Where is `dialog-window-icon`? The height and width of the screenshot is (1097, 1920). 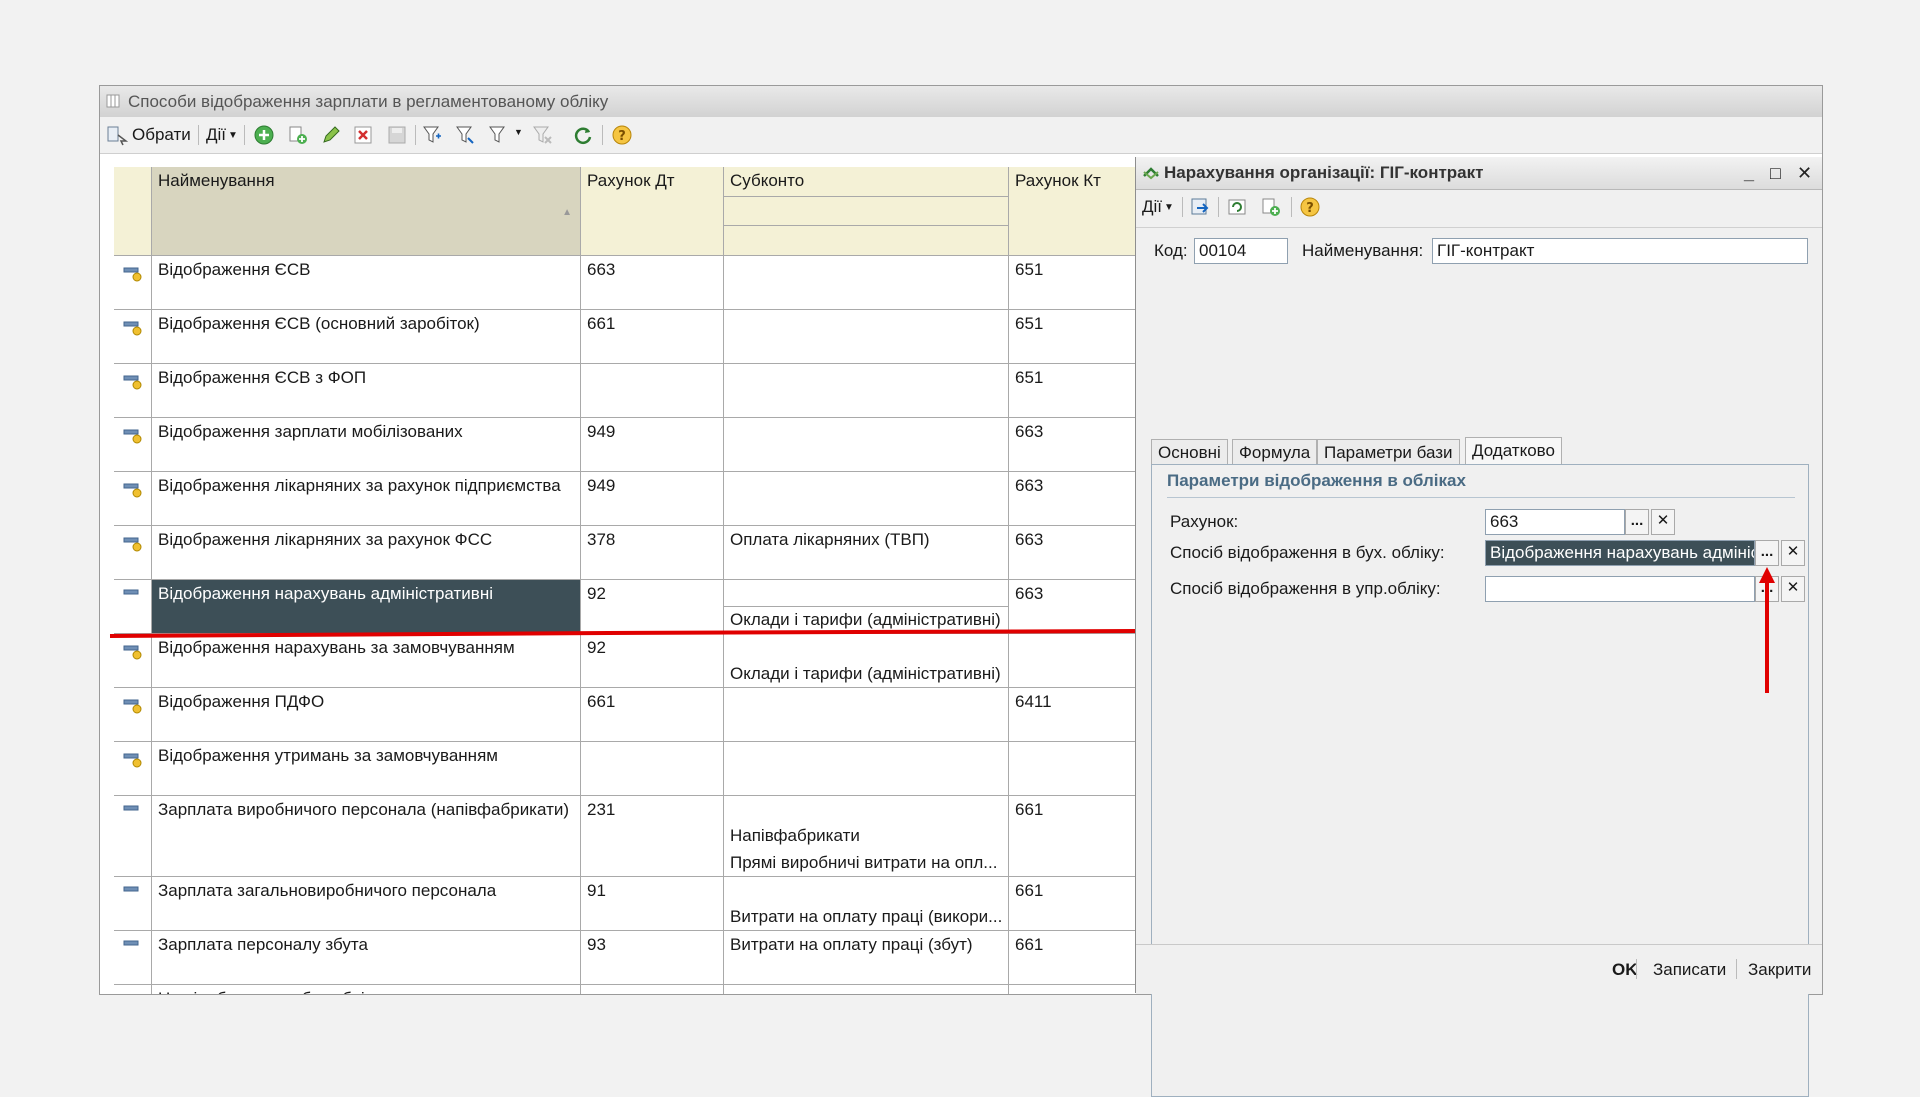
dialog-window-icon is located at coordinates (1151, 173).